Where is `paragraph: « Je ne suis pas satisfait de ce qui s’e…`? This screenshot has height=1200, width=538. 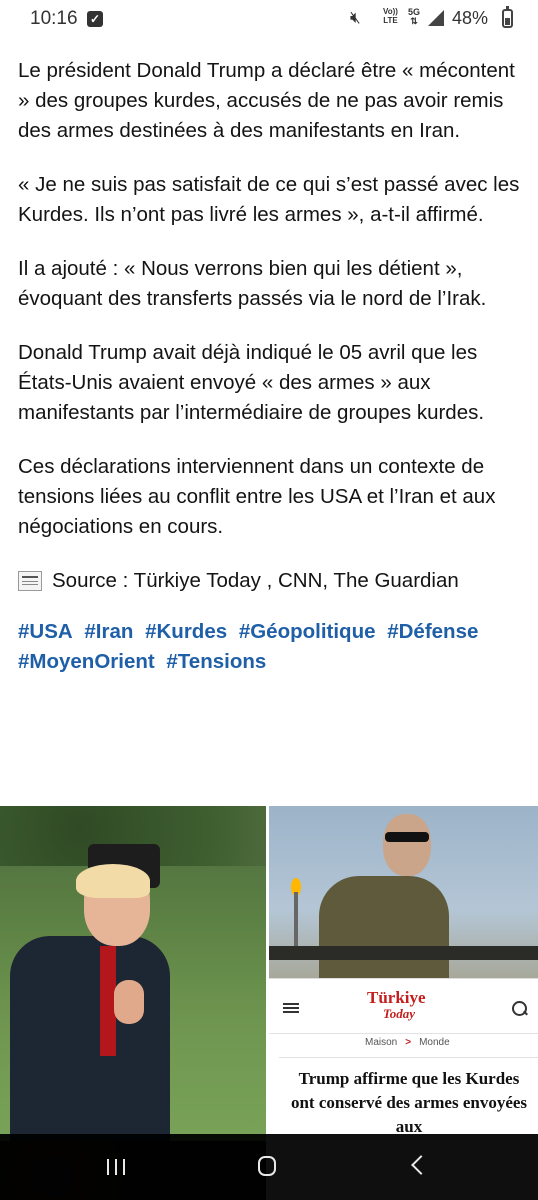 paragraph: « Je ne suis pas satisfait de ce qui s’e… is located at coordinates (269, 199).